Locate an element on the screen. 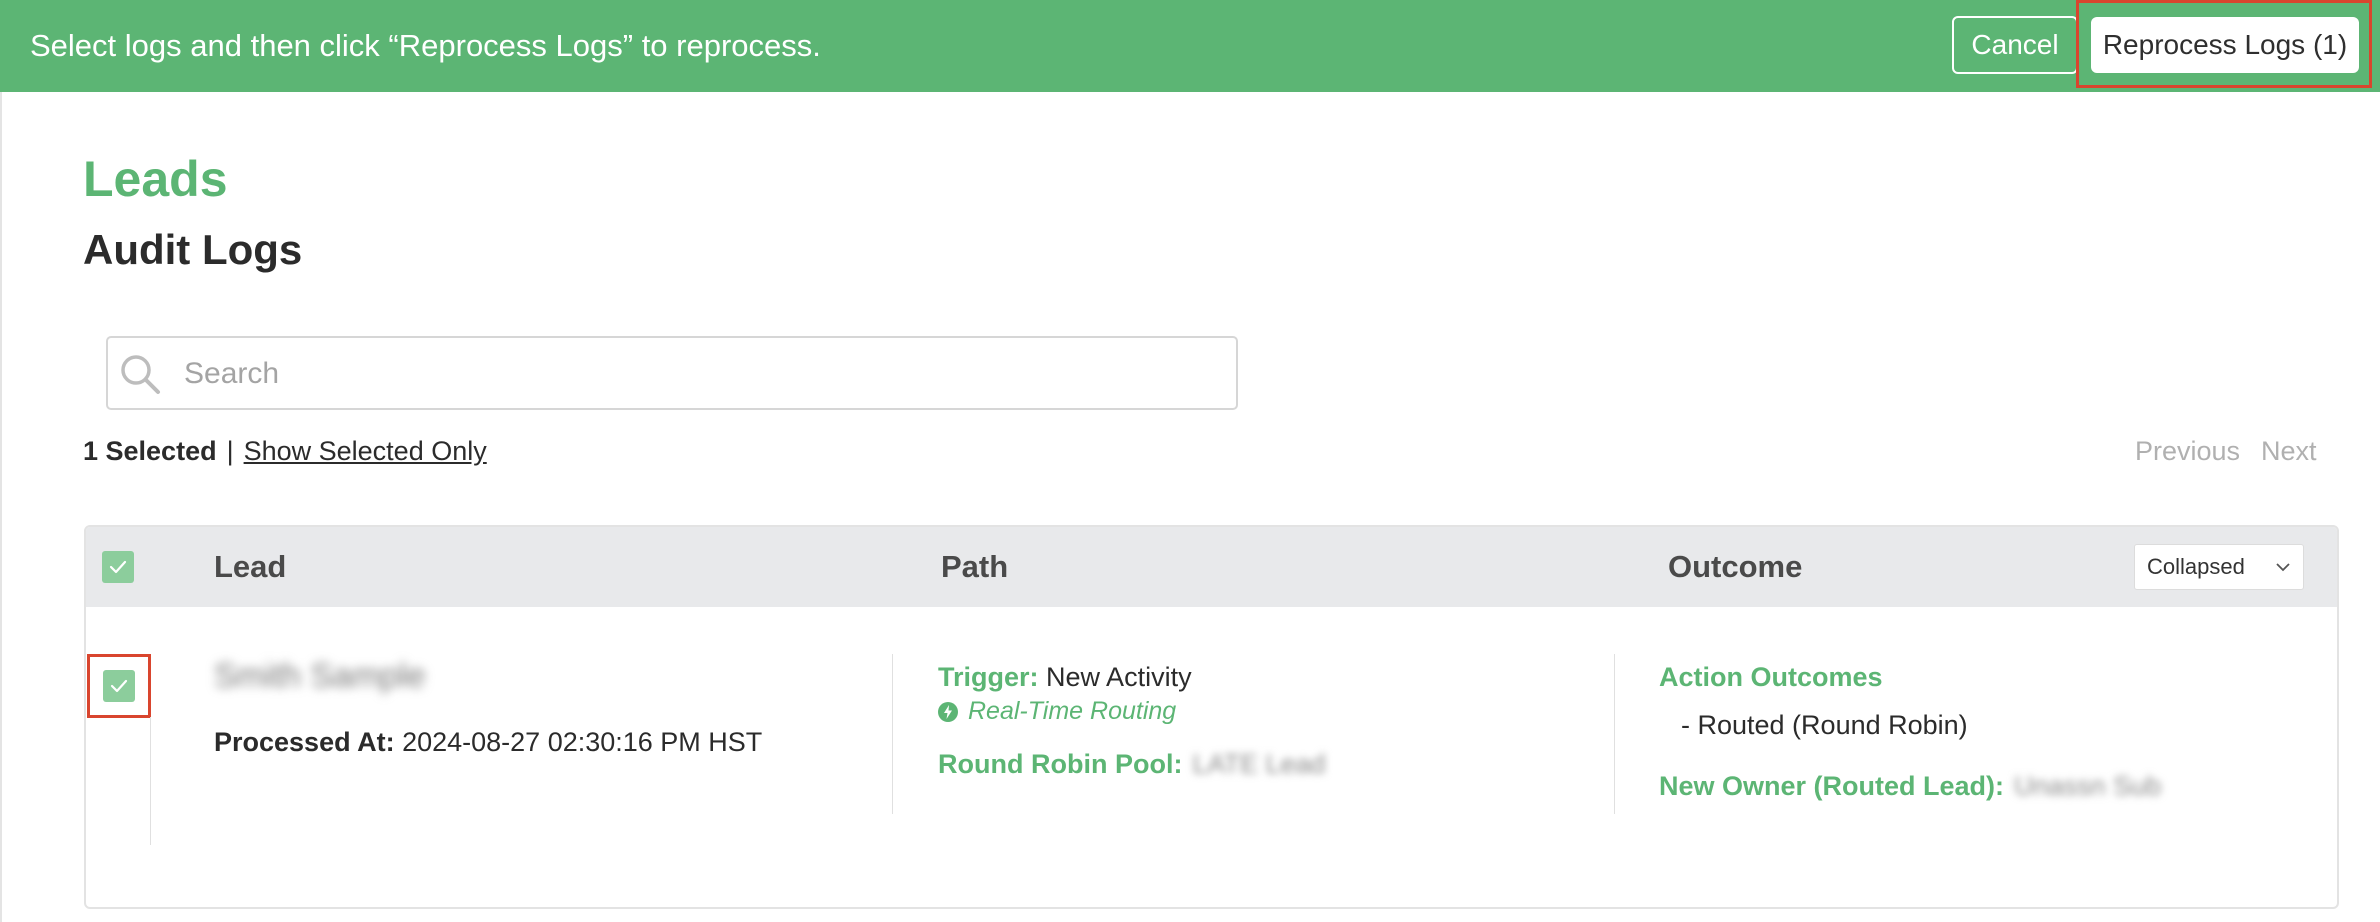 This screenshot has width=2380, height=922. row-checkbox-highlight is located at coordinates (119, 686).